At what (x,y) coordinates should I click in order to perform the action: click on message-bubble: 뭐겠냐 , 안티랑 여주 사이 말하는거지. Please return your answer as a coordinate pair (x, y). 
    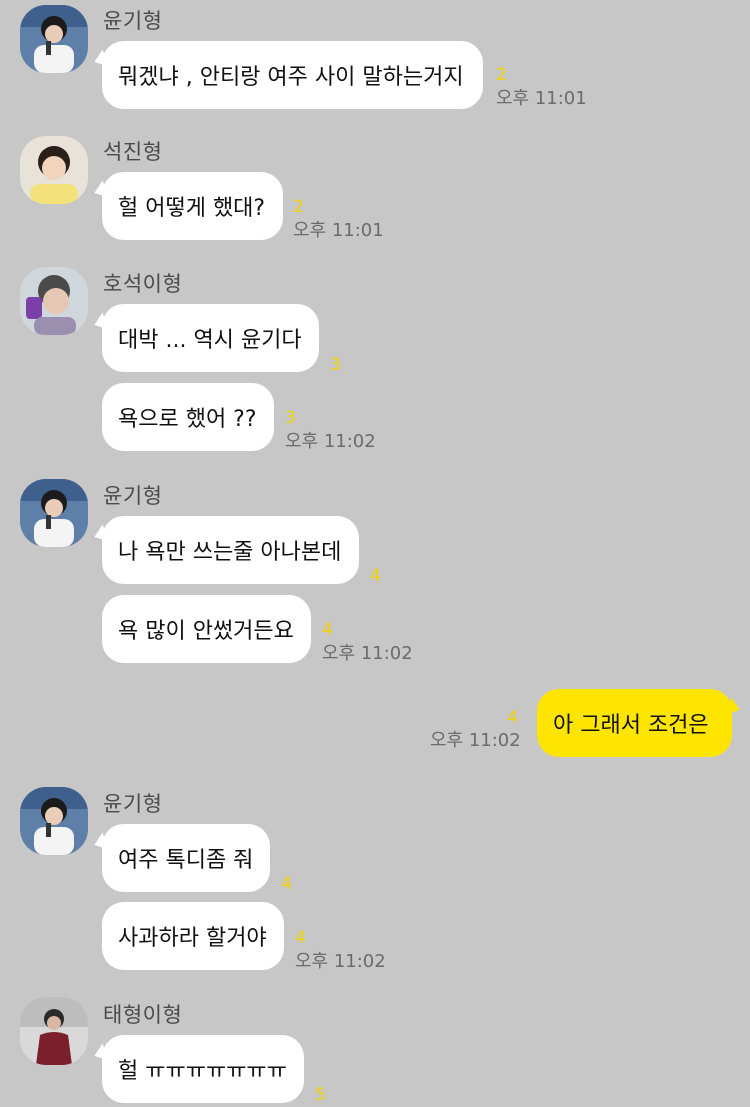
    Looking at the image, I should click on (292, 75).